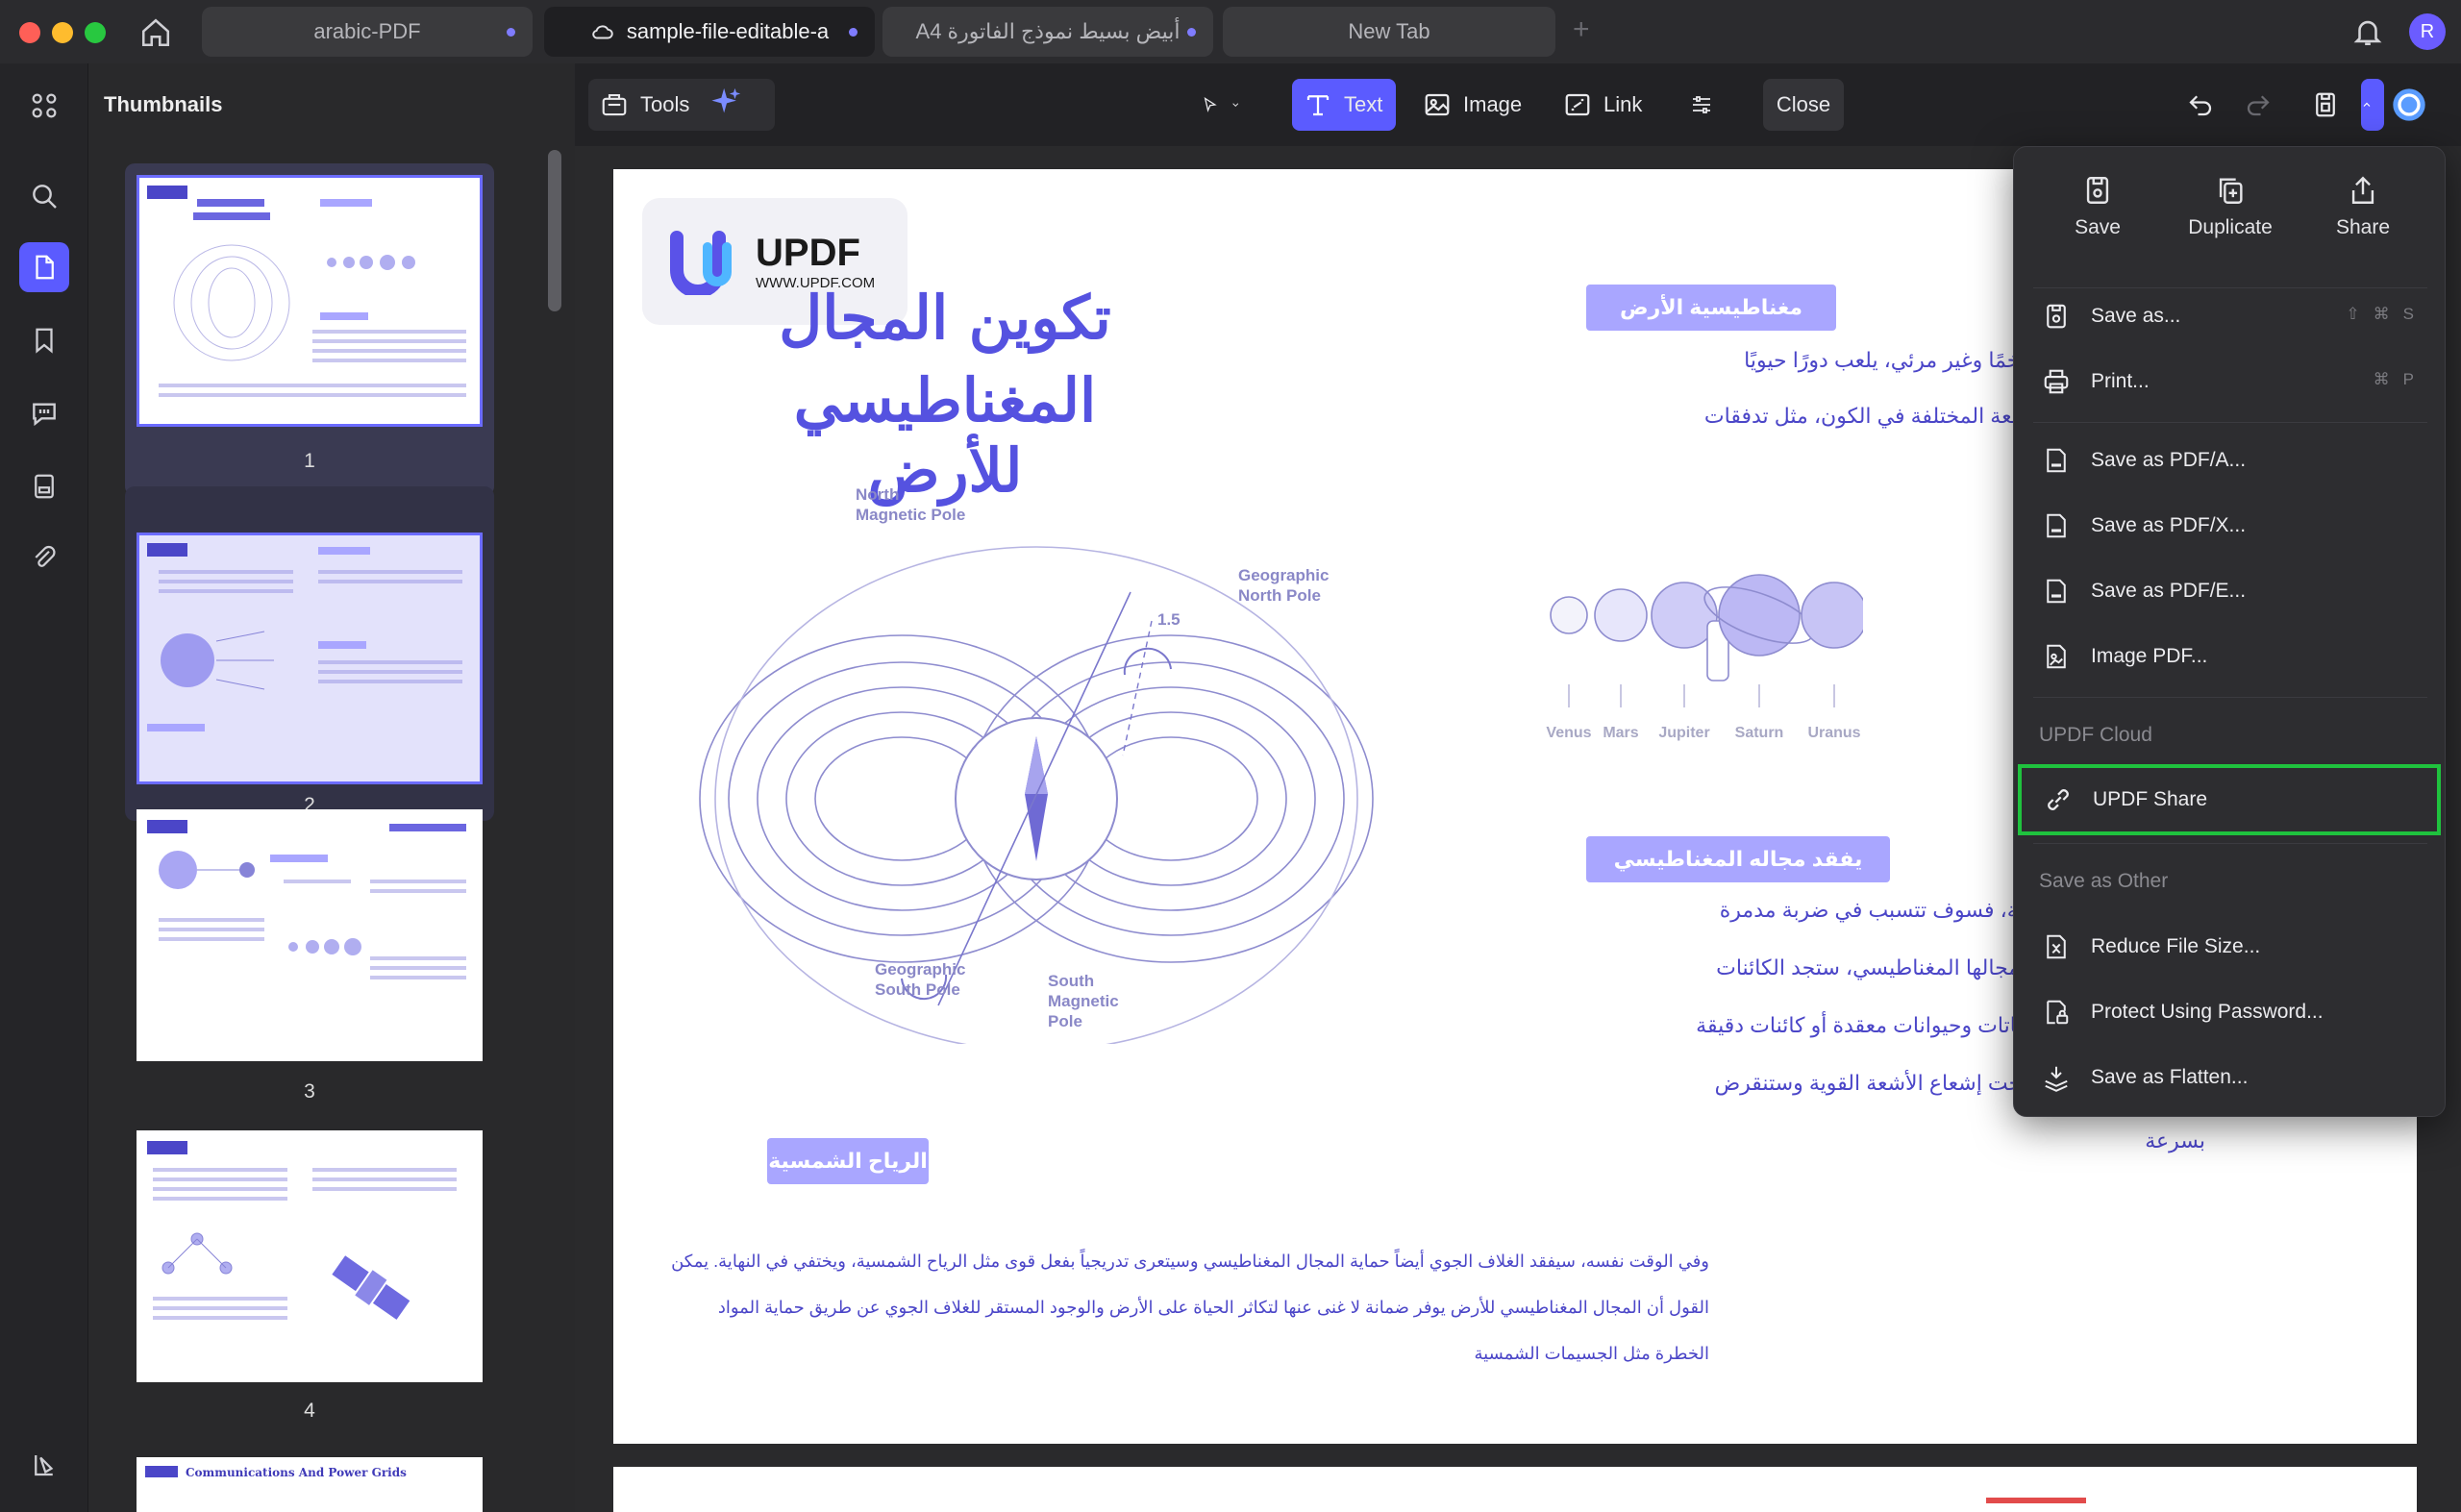 The width and height of the screenshot is (2461, 1512). Describe the element at coordinates (367, 32) in the screenshot. I see `tab-arabic-pdf: arabic-PDF` at that location.